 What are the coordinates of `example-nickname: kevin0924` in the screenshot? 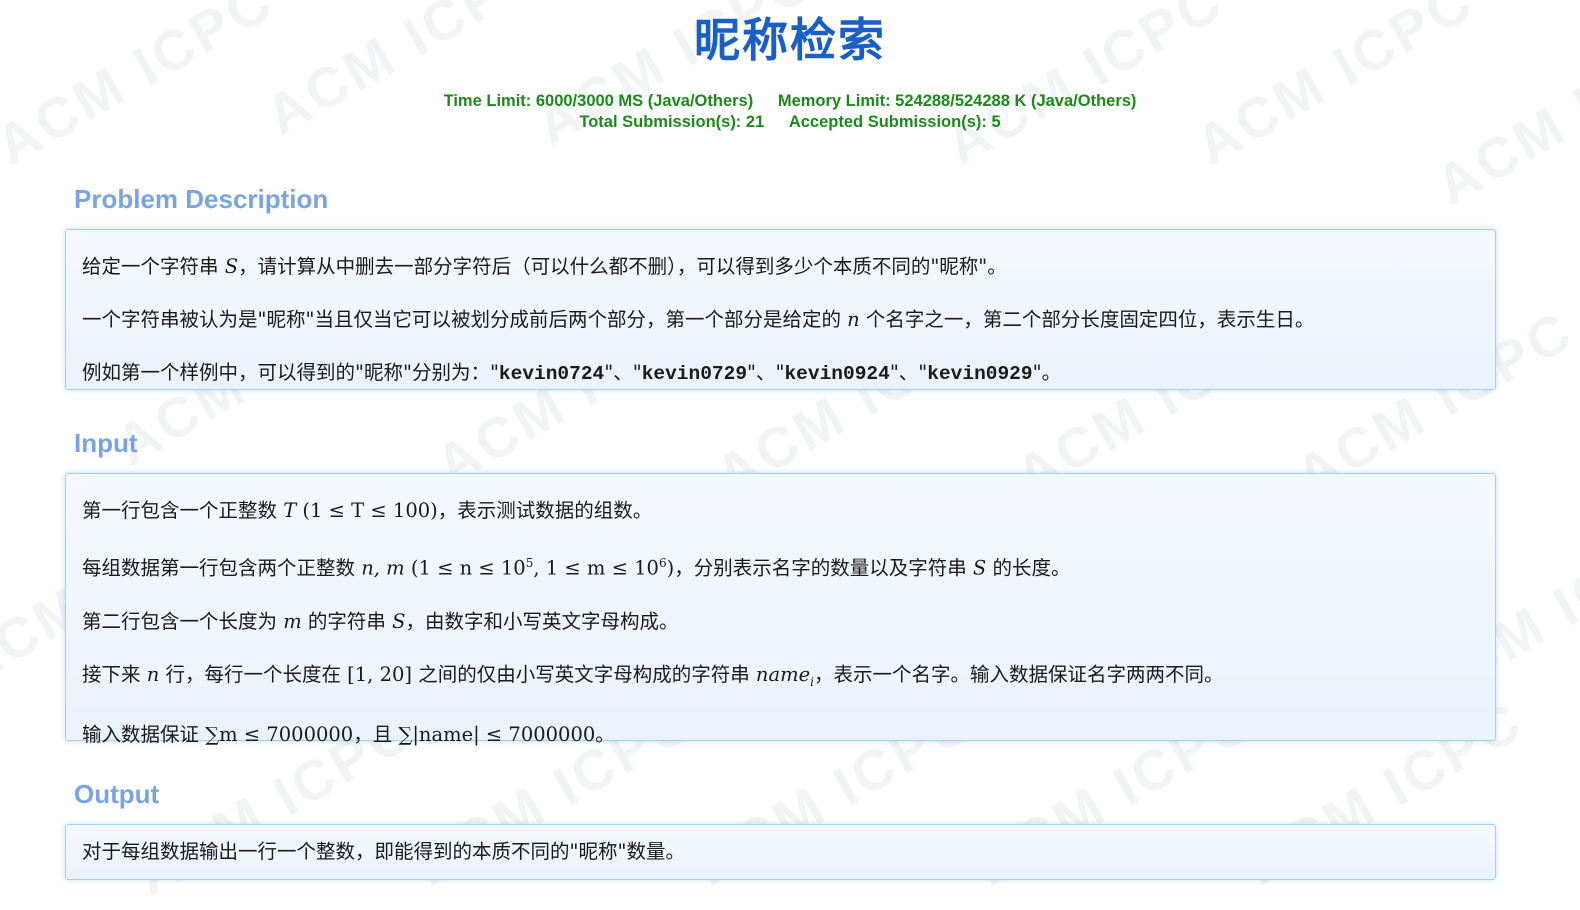 It's located at (837, 374).